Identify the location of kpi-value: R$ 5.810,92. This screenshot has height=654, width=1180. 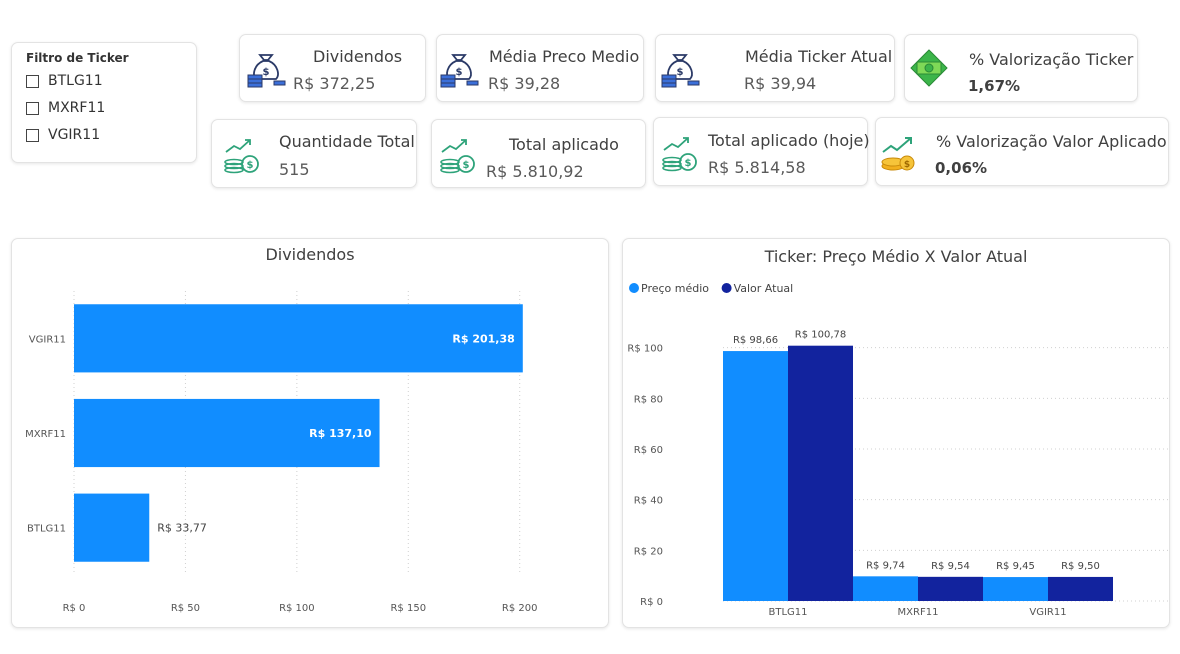
(535, 171).